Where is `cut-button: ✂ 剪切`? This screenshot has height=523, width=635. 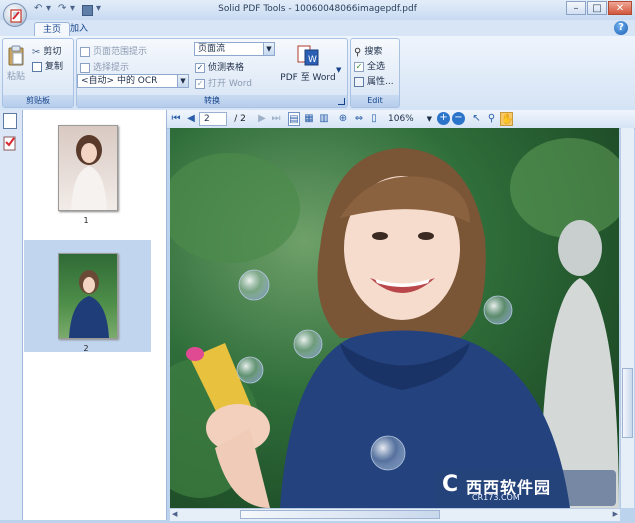
cut-button: ✂ 剪切 is located at coordinates (47, 51).